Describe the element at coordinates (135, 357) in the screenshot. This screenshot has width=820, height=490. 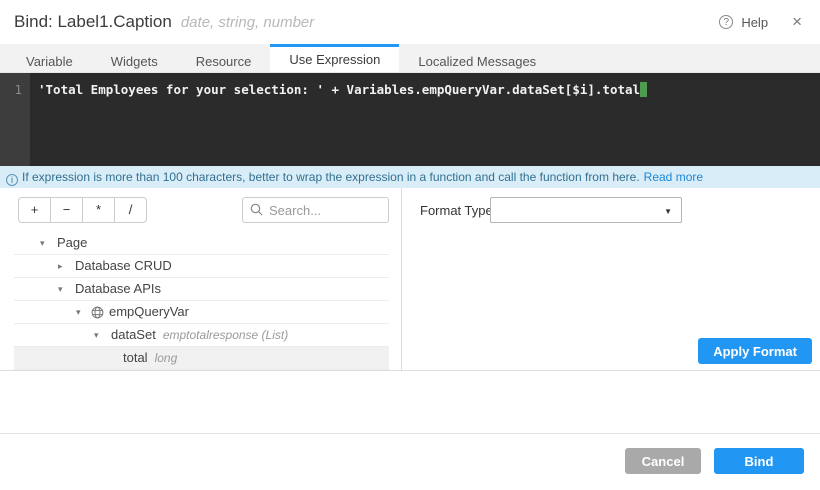
I see `tree-node-label: total` at that location.